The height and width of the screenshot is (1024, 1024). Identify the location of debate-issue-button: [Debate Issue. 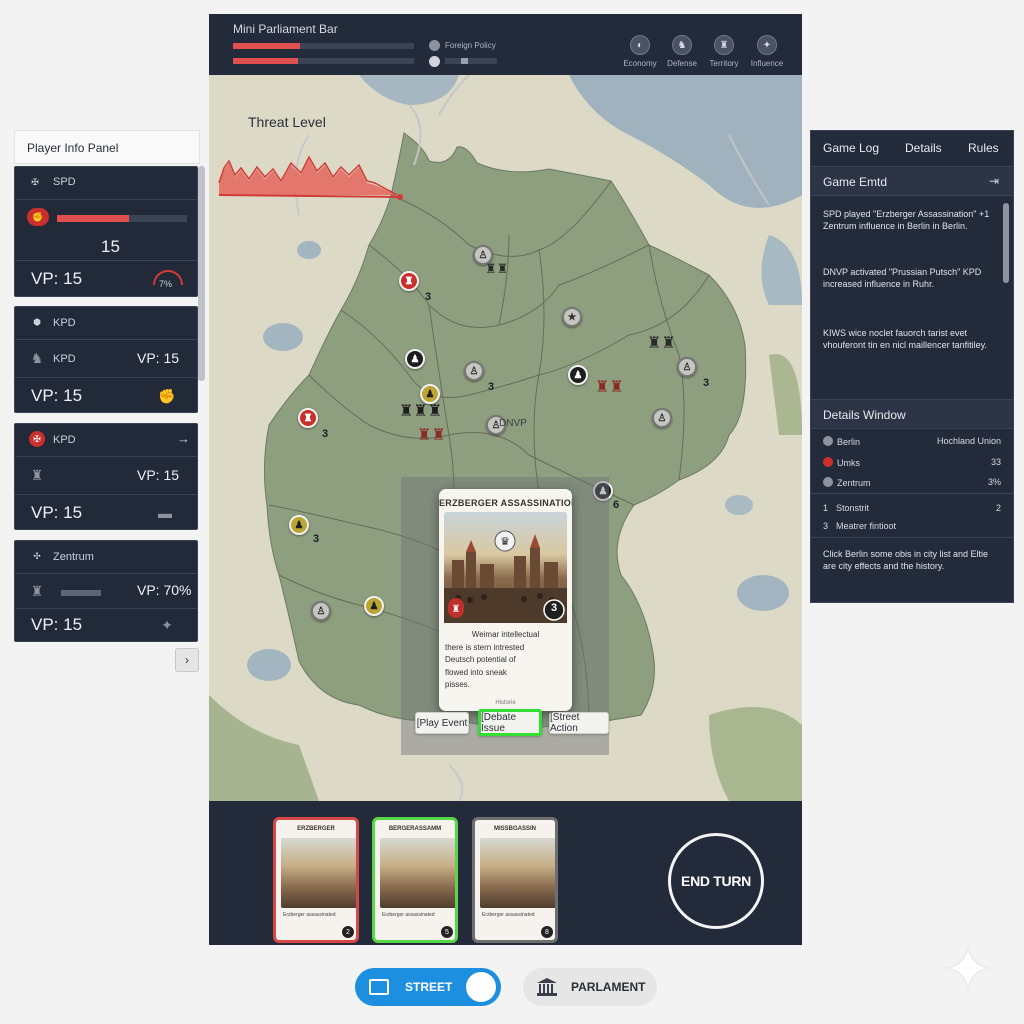
(510, 722).